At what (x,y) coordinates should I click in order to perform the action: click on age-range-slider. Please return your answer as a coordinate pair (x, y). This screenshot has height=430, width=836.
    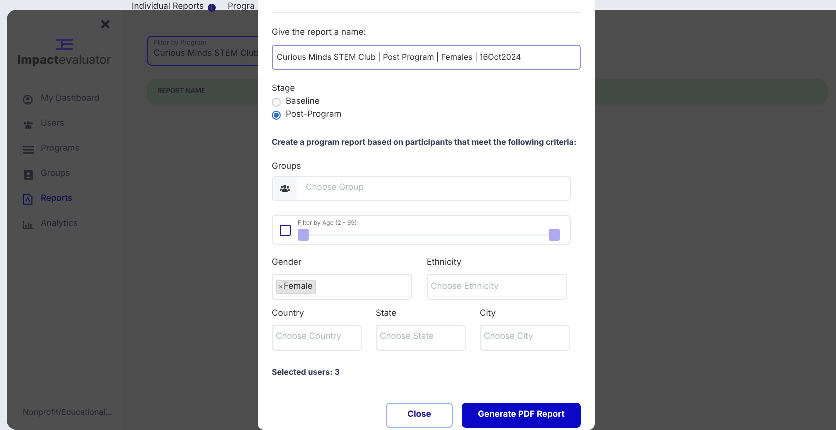
    Looking at the image, I should click on (429, 235).